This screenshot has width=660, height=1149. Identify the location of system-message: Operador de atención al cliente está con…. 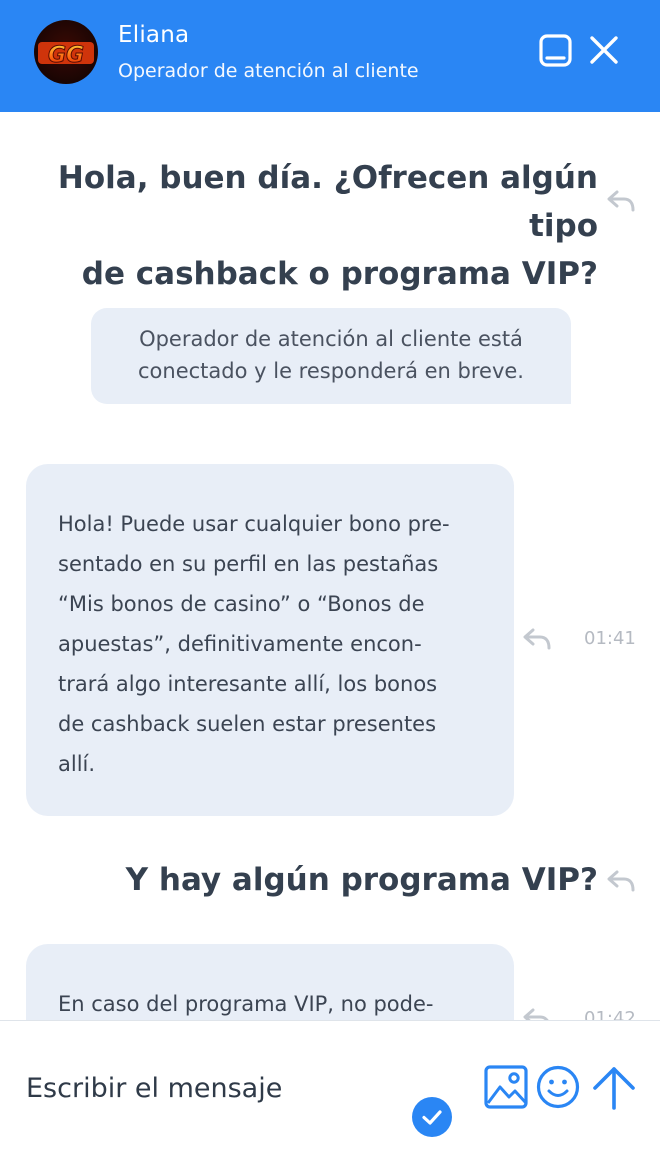
(331, 356).